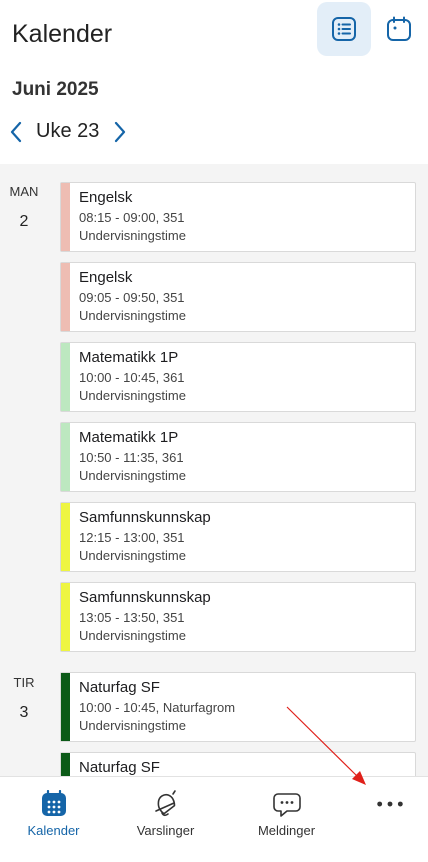  Describe the element at coordinates (238, 764) in the screenshot. I see `lesson-card: Naturfag SF` at that location.